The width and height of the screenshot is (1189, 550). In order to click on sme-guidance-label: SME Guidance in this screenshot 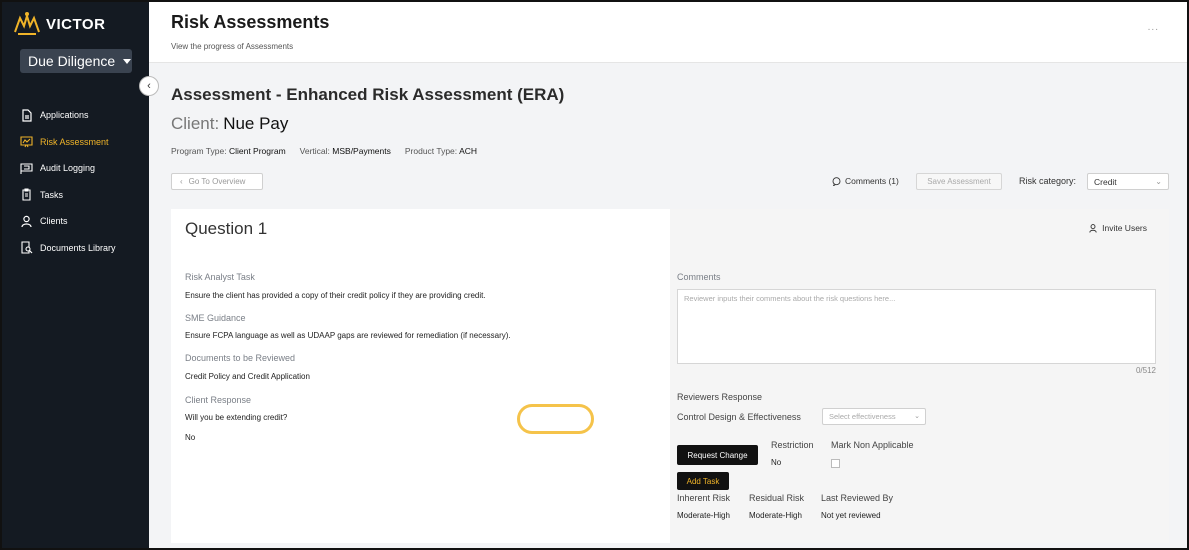, I will do `click(215, 318)`.